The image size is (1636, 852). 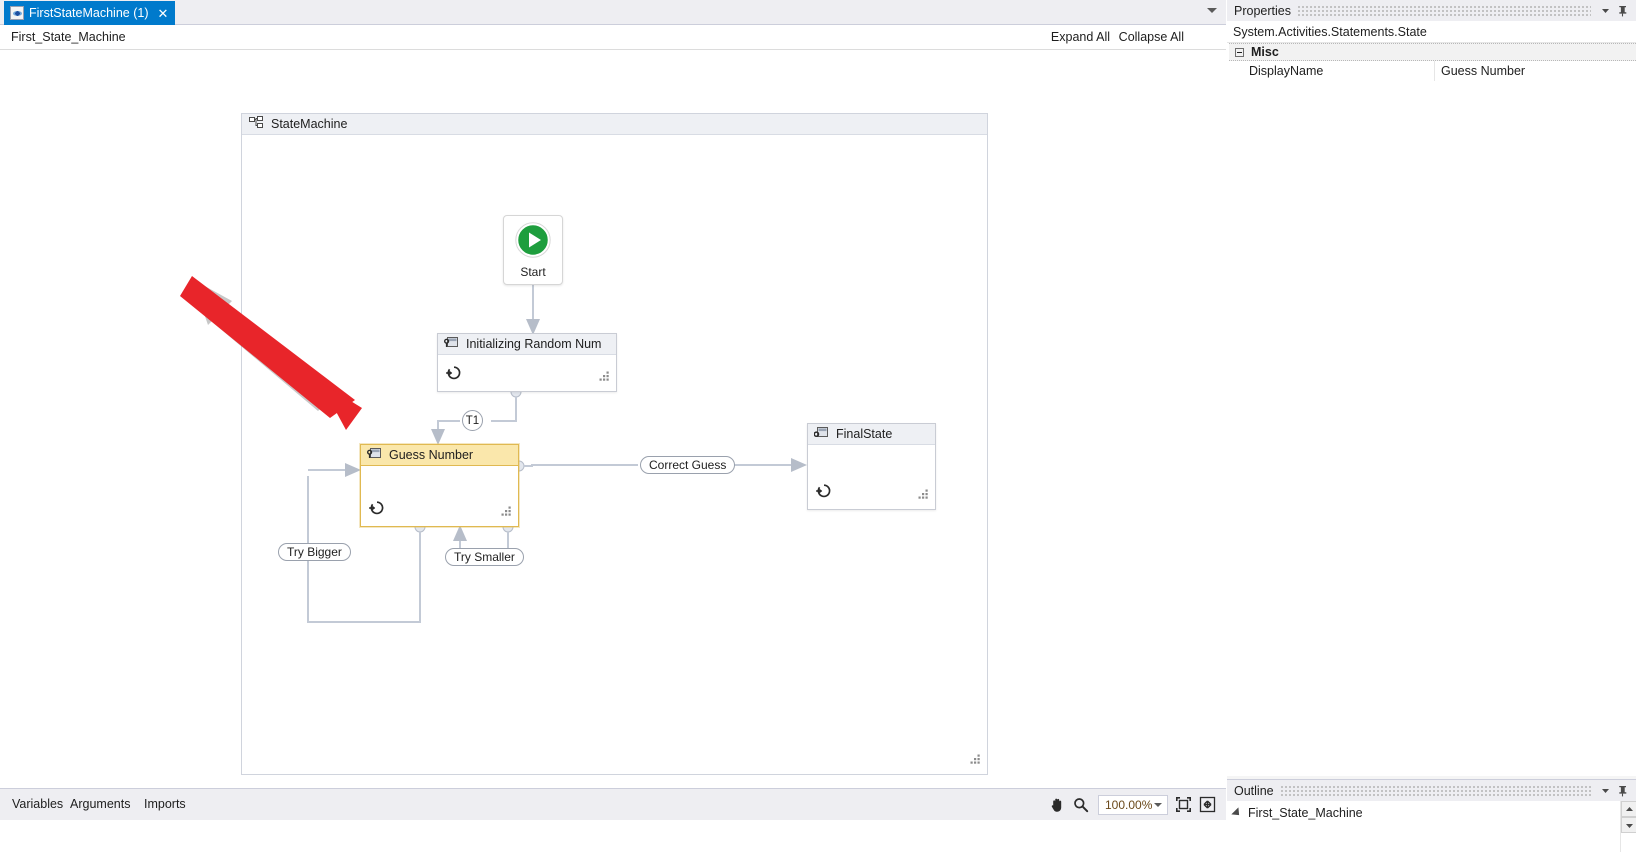 I want to click on start-label: Start, so click(x=533, y=271).